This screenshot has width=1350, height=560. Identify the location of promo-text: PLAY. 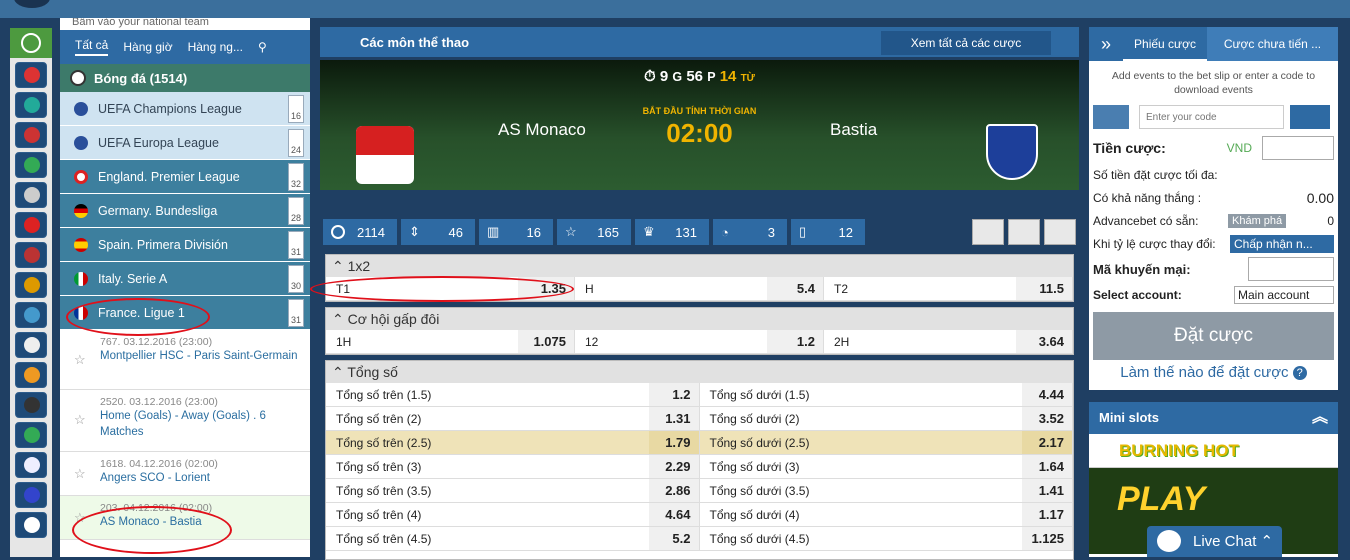
(1161, 499).